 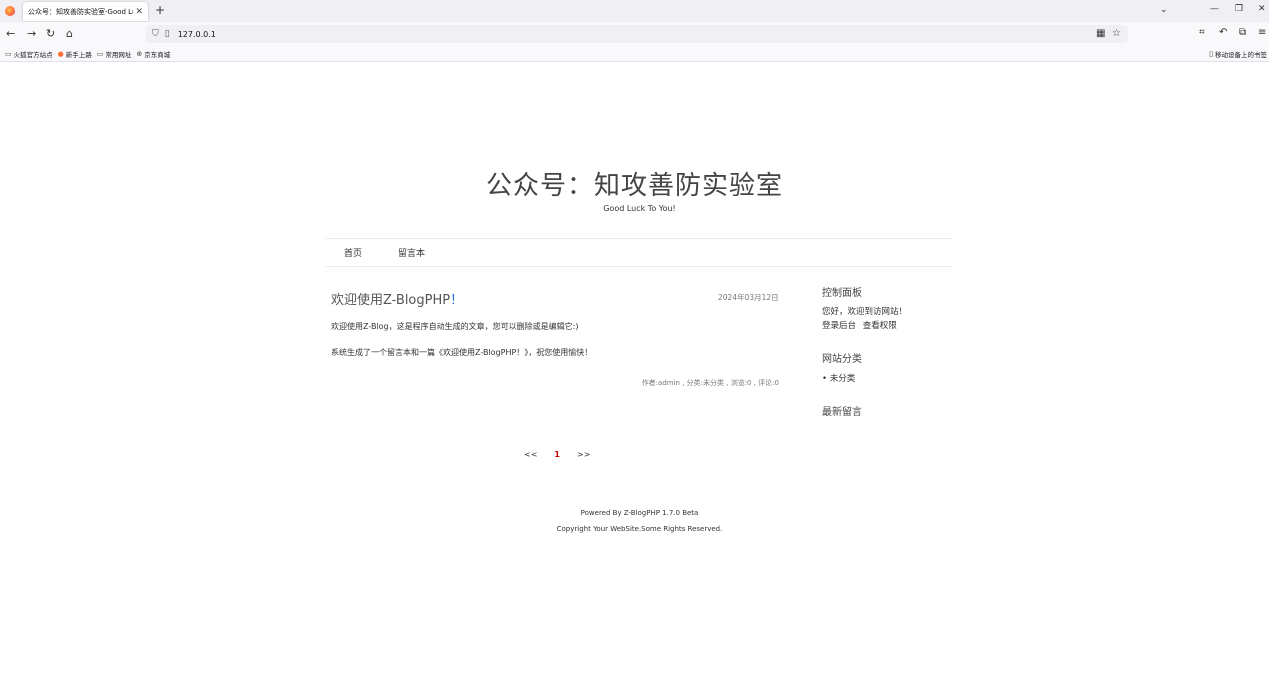 What do you see at coordinates (411, 252) in the screenshot?
I see `menu-item-guestbook: 留言本` at bounding box center [411, 252].